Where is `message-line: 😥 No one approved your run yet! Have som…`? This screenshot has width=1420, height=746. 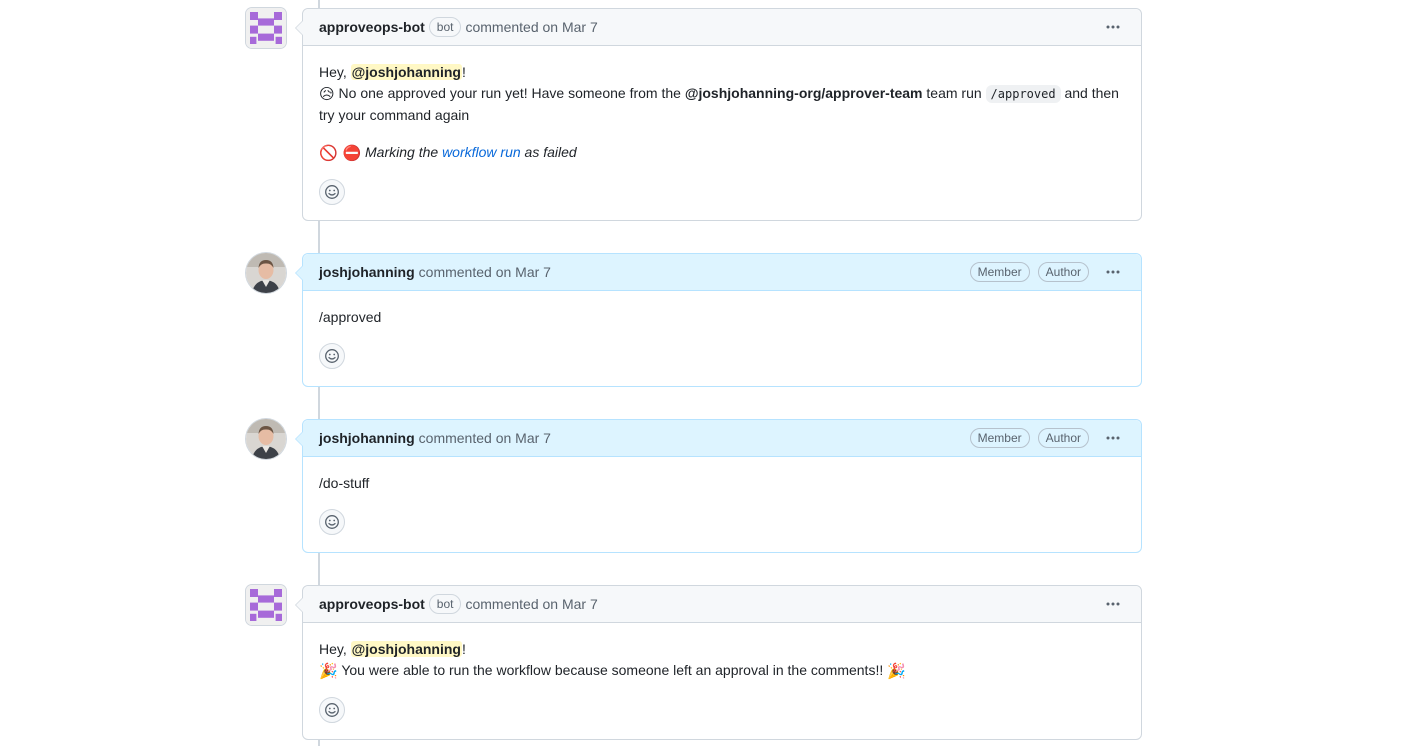
message-line: 😥 No one approved your run yet! Have som… is located at coordinates (722, 104).